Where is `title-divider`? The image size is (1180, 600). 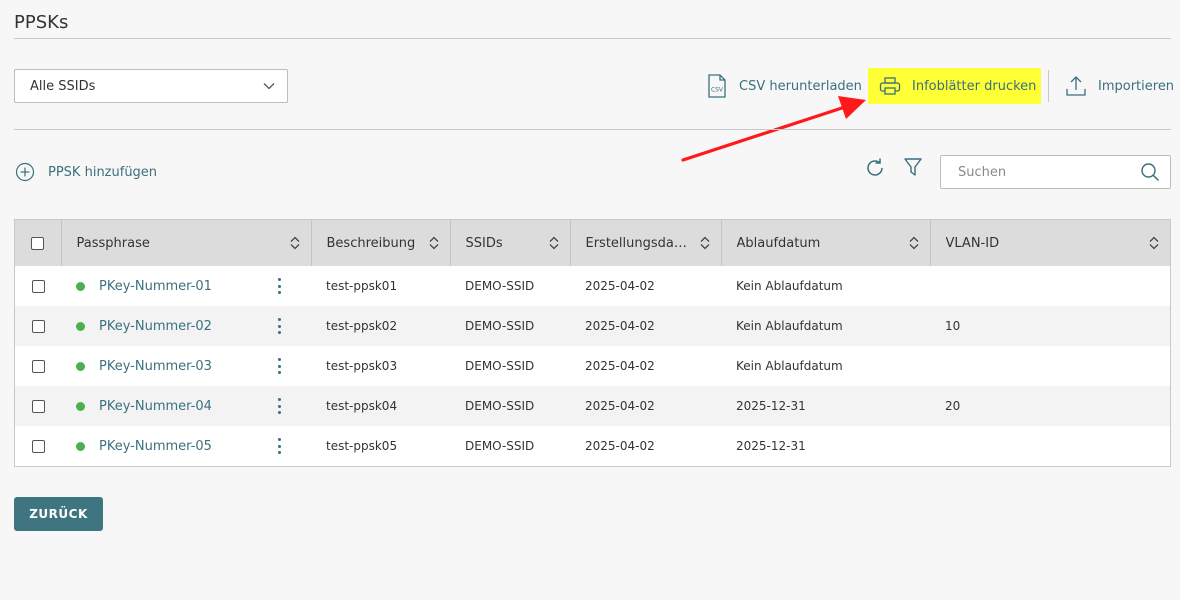 title-divider is located at coordinates (592, 38).